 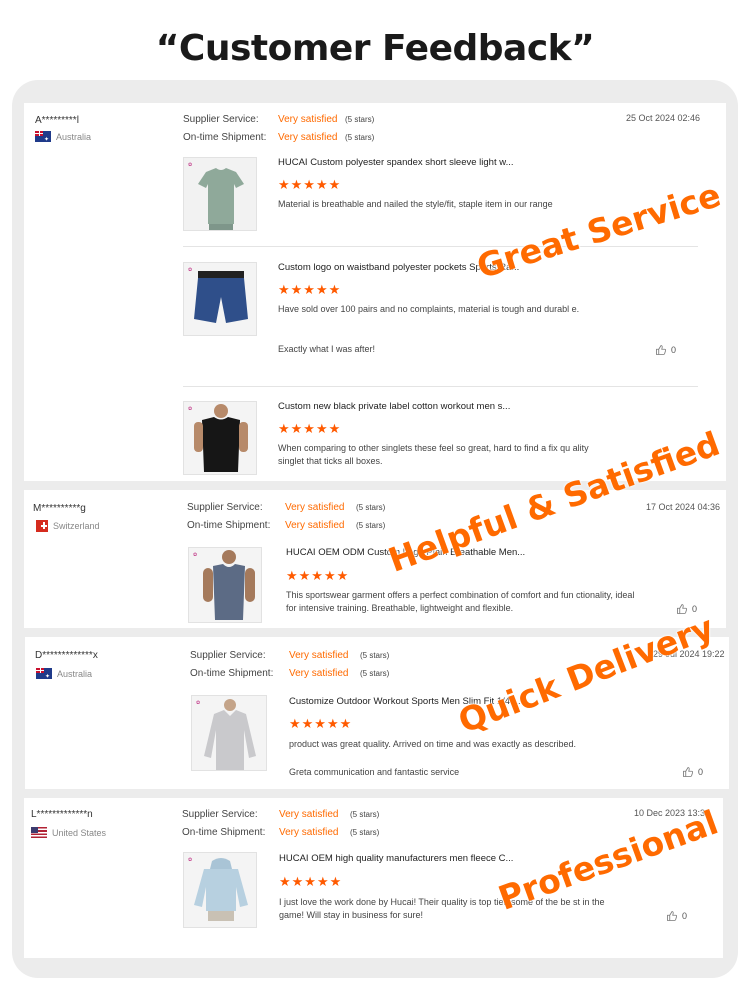 What do you see at coordinates (76, 526) in the screenshot?
I see `country-label: Switzerland` at bounding box center [76, 526].